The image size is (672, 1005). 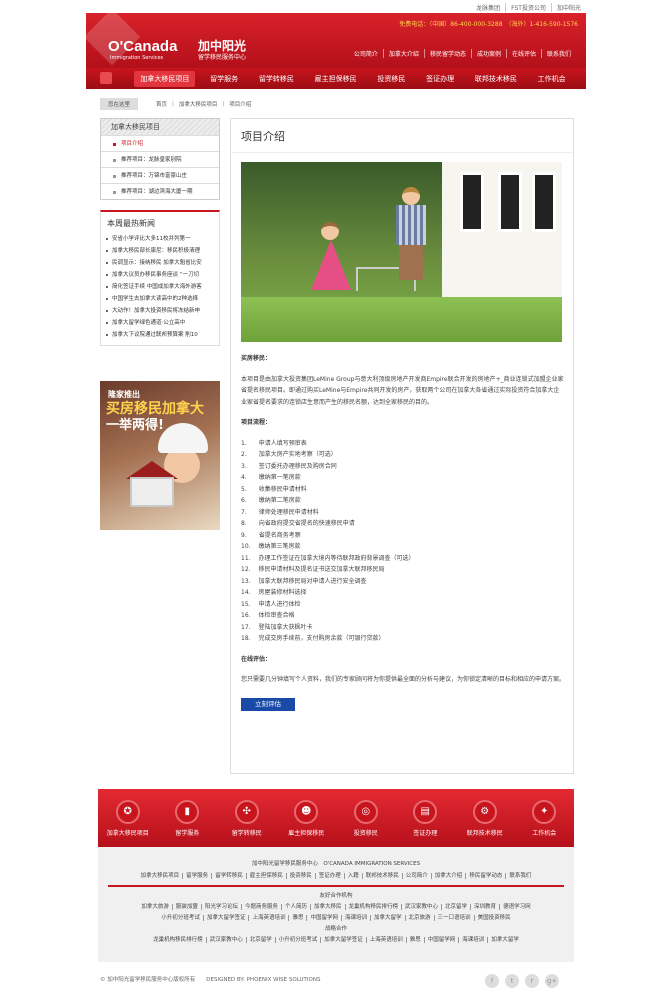 What do you see at coordinates (416, 876) in the screenshot?
I see `footer-link: 公司简介` at bounding box center [416, 876].